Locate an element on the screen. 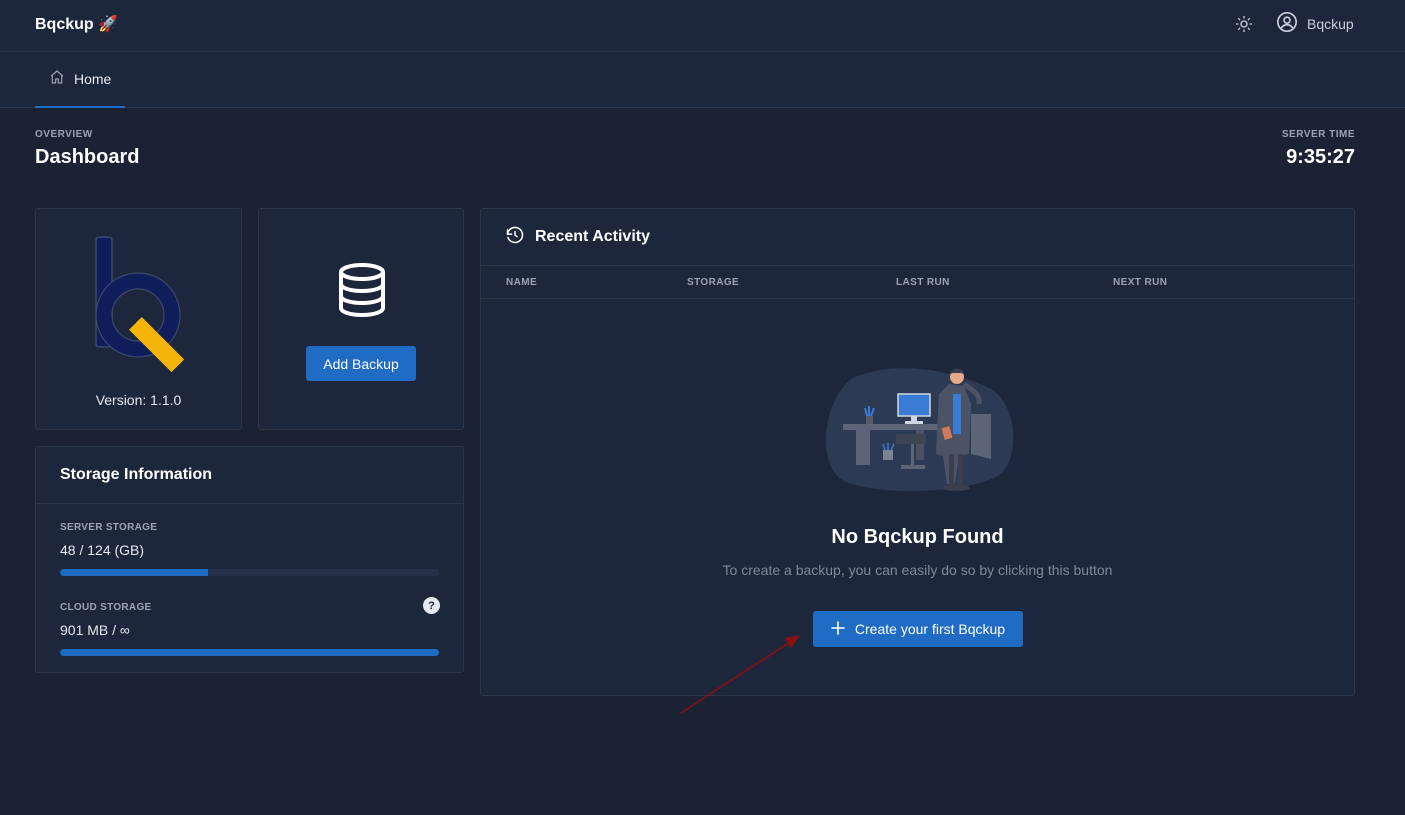 The height and width of the screenshot is (815, 1405). cloud-storage-label: CLOUD STORAGE is located at coordinates (106, 607).